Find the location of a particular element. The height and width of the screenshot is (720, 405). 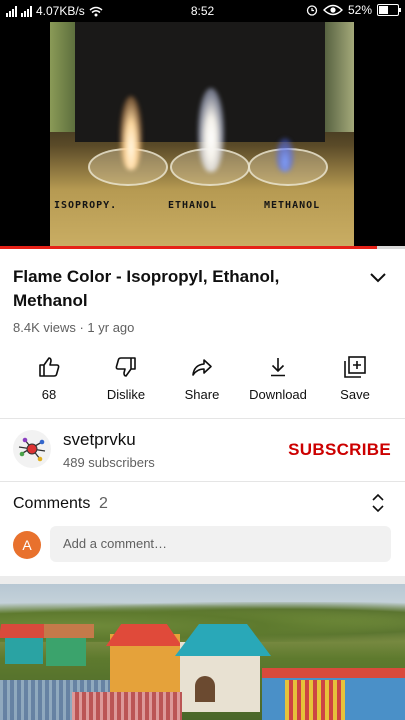

video-meta: 8.4K views · 1 yr ago is located at coordinates (74, 327).